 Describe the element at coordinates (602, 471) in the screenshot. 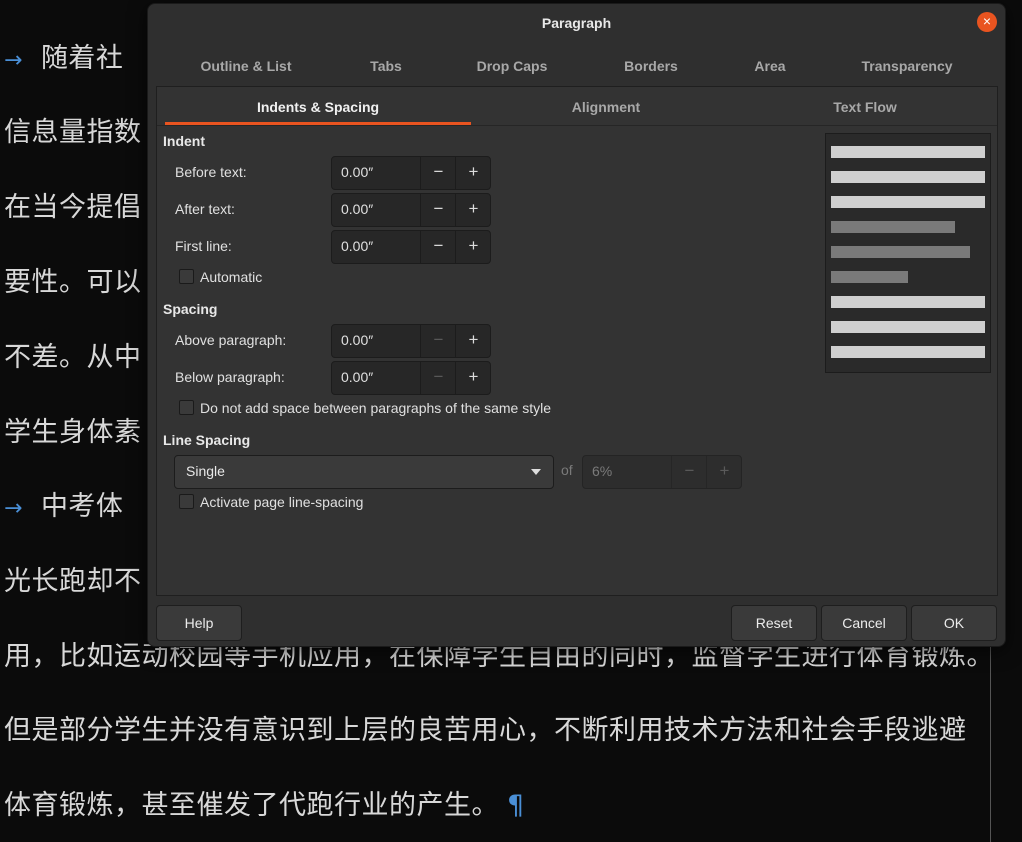

I see `line-spacing-value: 6%` at that location.